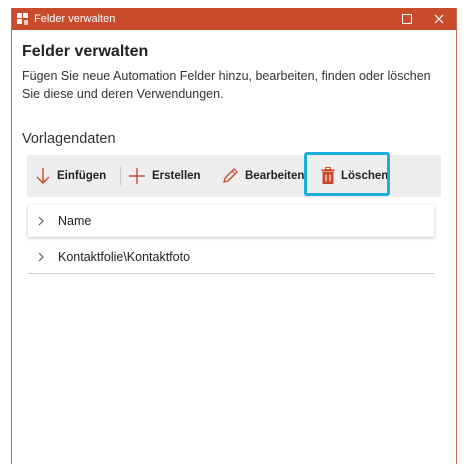  I want to click on create-label: Erstellen, so click(176, 176).